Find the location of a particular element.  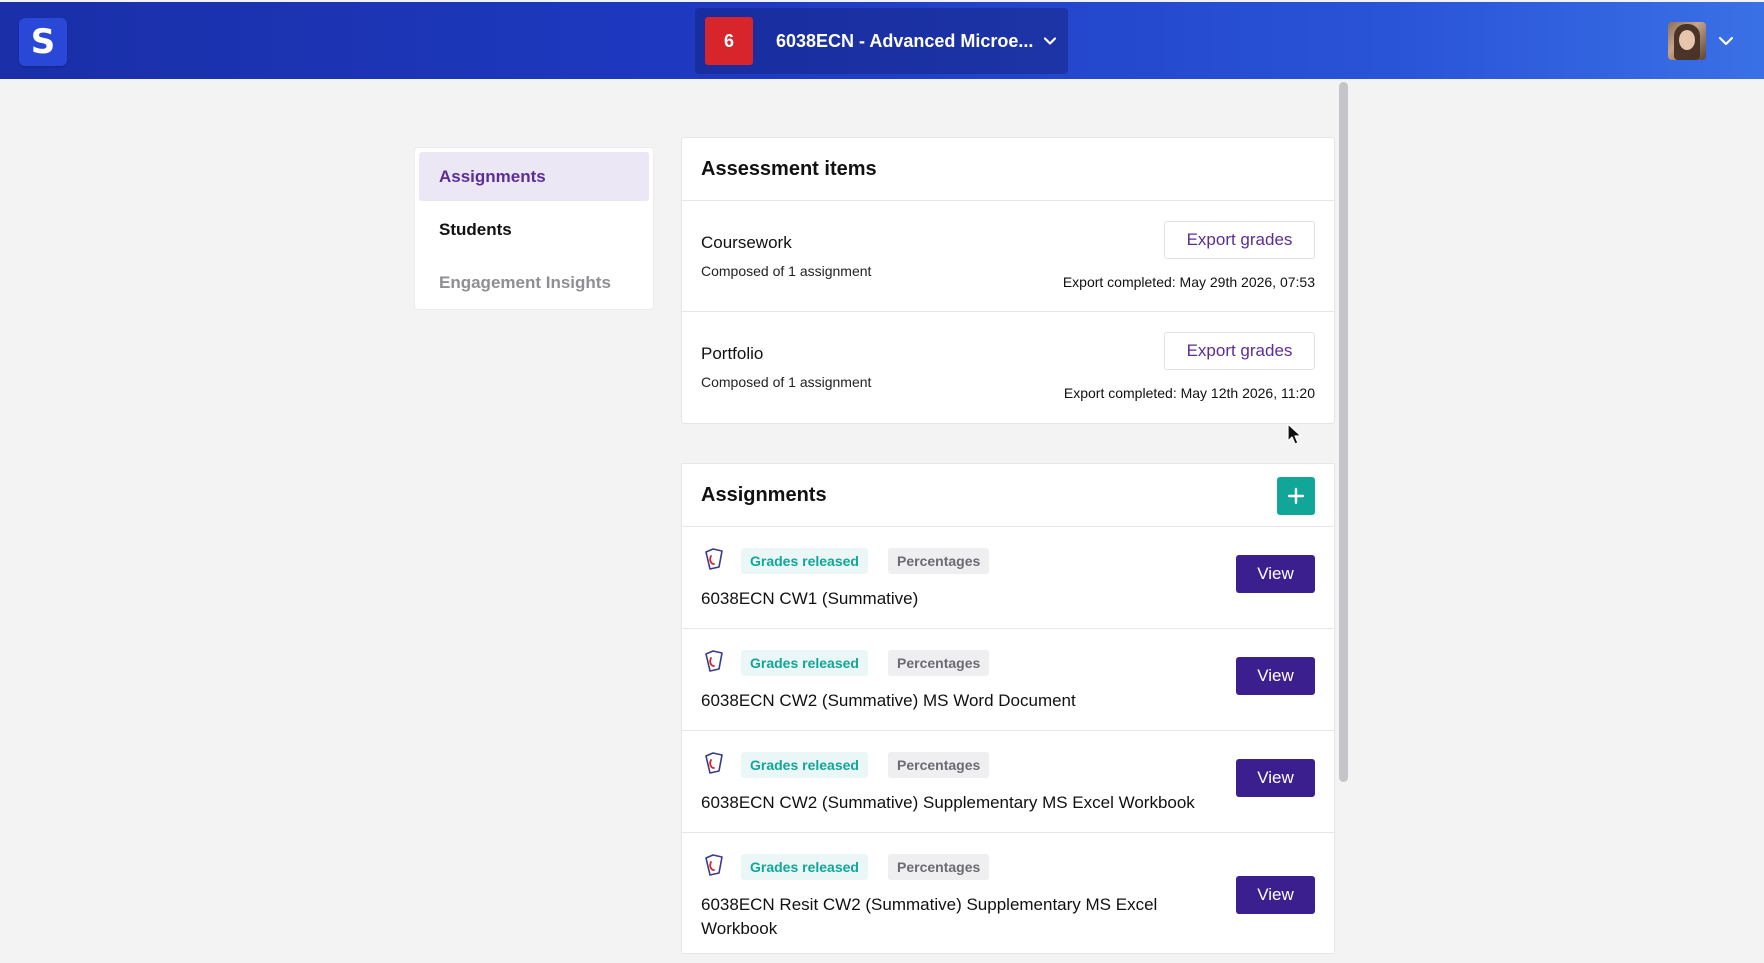

course-badge: 6 is located at coordinates (729, 41).